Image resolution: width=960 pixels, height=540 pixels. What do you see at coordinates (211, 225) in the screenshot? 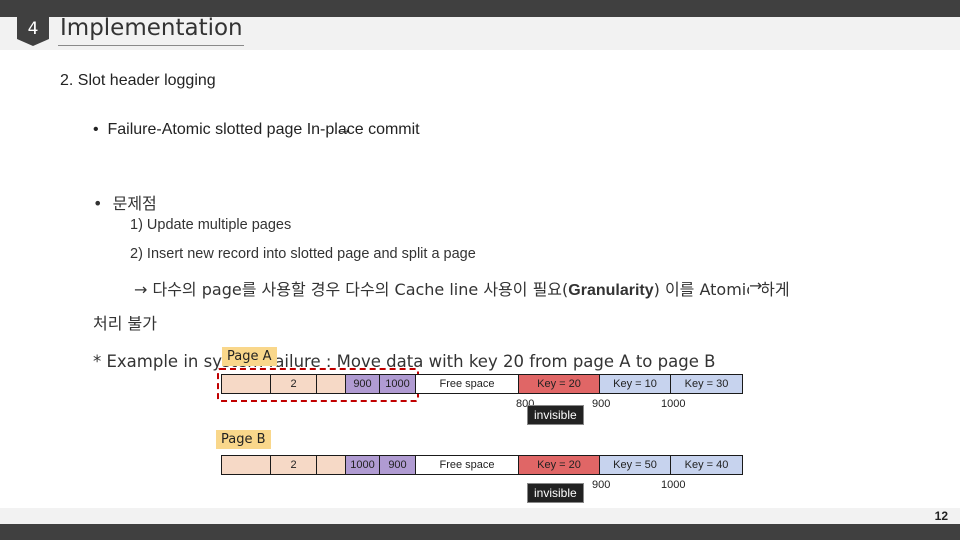
I see `problem-item-1: 1) Update multiple pages` at bounding box center [211, 225].